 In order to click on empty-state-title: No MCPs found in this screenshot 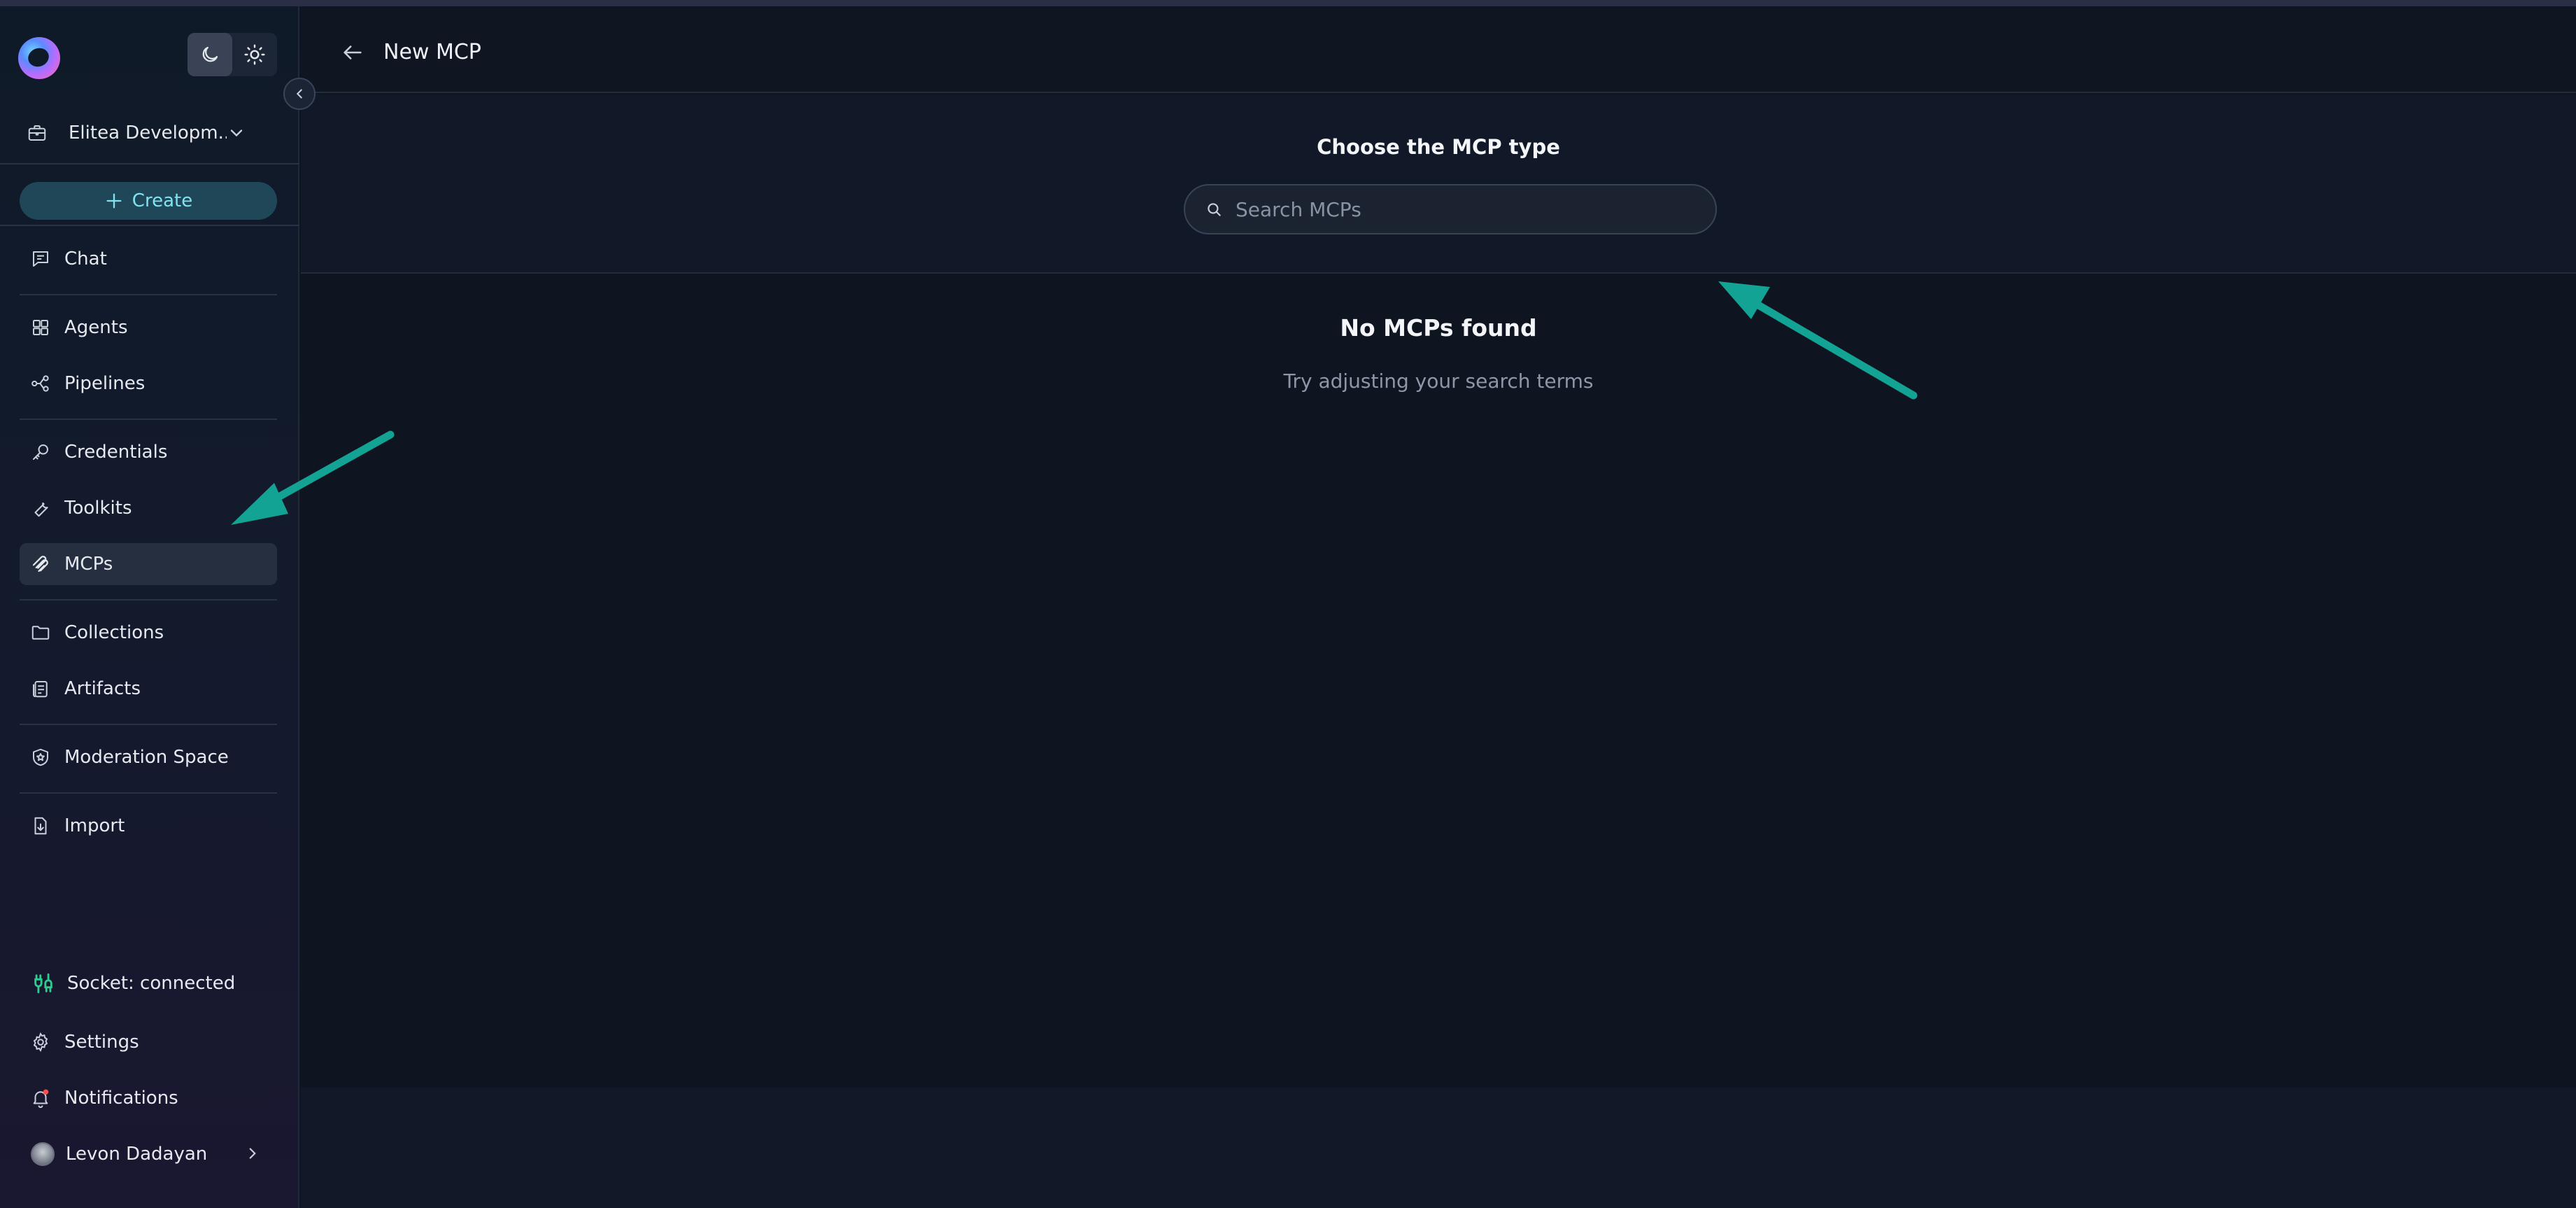, I will do `click(1438, 328)`.